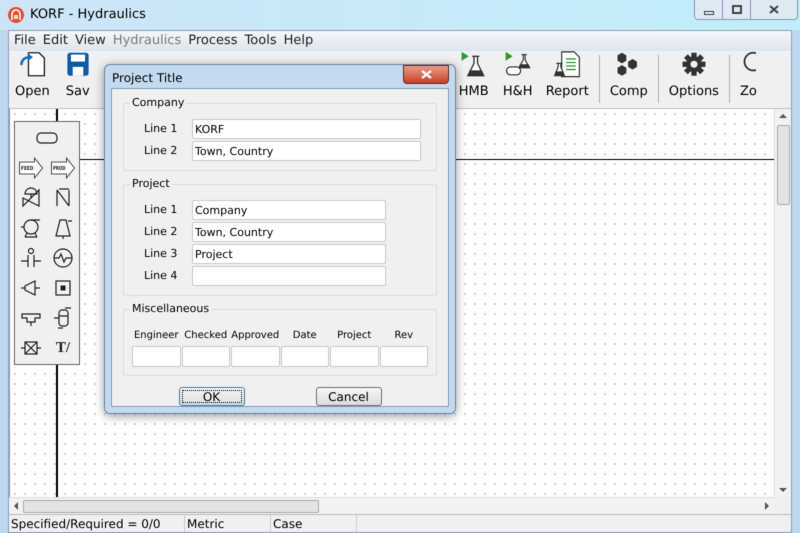 The image size is (800, 533). What do you see at coordinates (205, 336) in the screenshot?
I see `column-header: Checked` at bounding box center [205, 336].